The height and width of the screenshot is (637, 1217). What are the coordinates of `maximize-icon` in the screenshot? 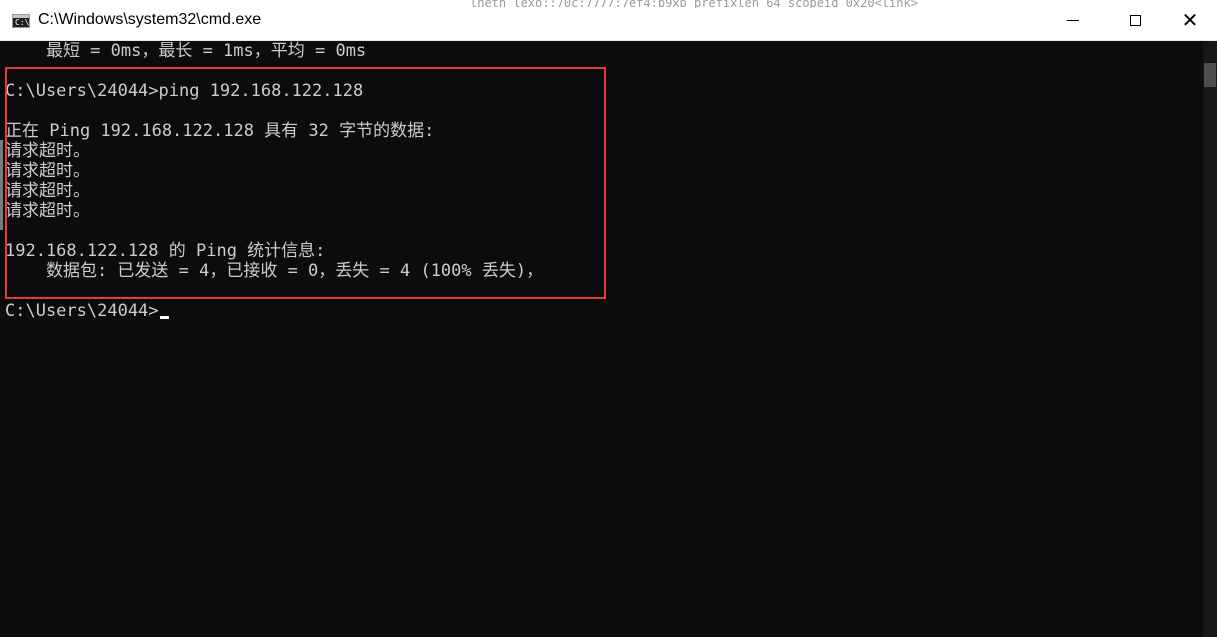 It's located at (1135, 20).